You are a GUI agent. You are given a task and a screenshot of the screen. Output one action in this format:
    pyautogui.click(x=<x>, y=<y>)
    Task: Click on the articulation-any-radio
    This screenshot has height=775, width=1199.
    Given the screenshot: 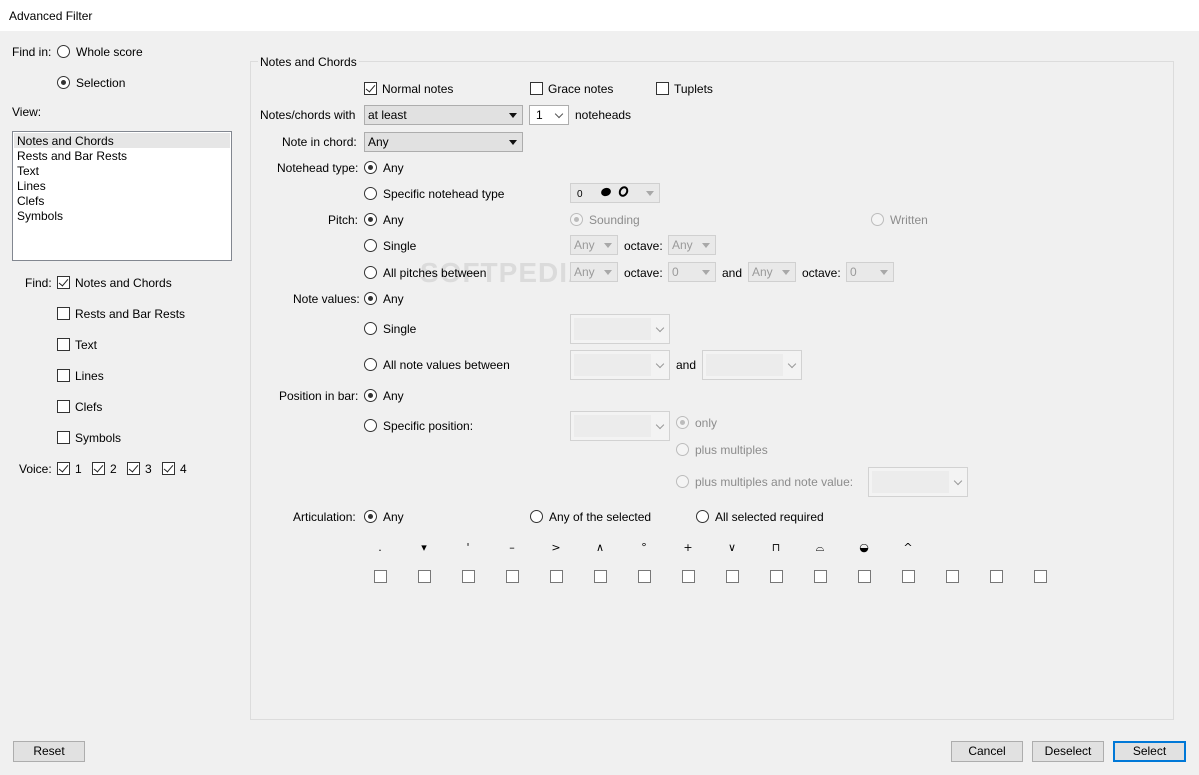 What is the action you would take?
    pyautogui.click(x=370, y=516)
    